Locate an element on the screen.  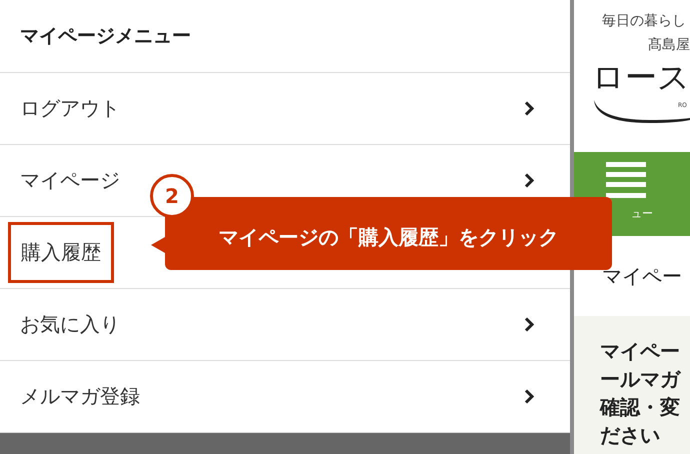
page-heading: マイペー is located at coordinates (642, 276).